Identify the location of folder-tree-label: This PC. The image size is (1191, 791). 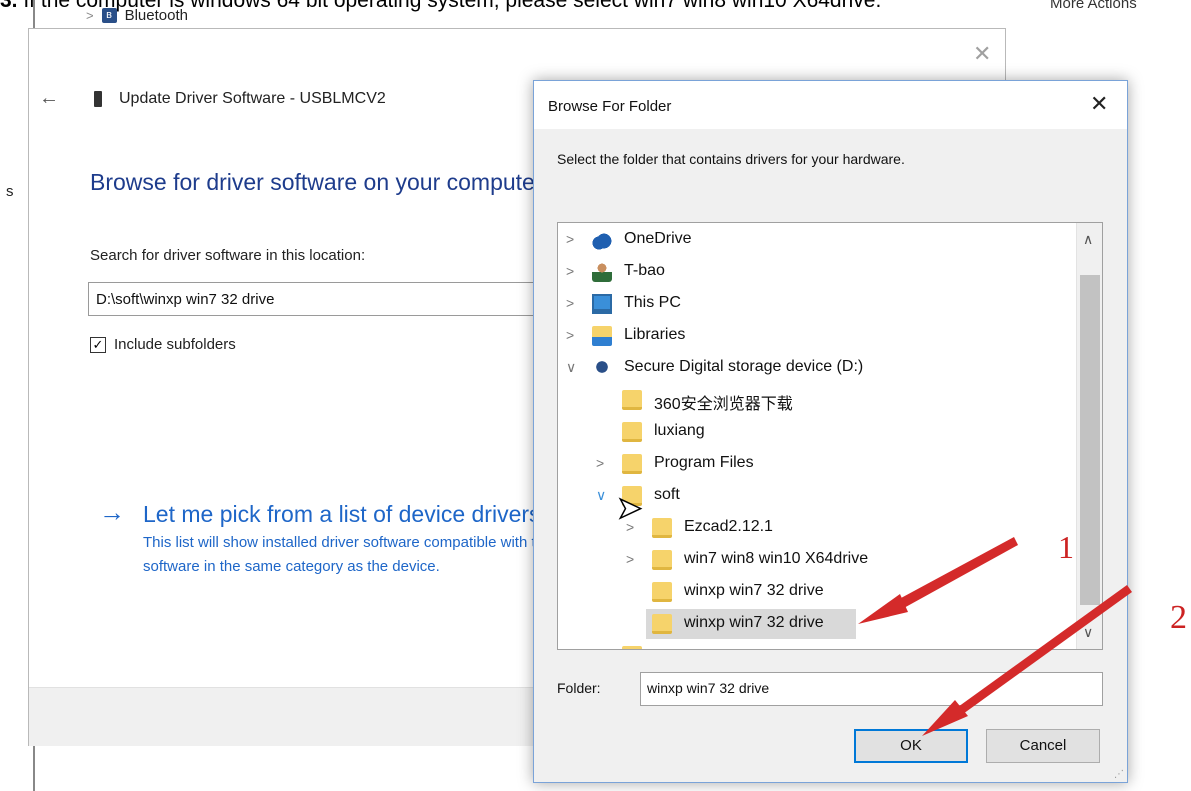
(652, 302).